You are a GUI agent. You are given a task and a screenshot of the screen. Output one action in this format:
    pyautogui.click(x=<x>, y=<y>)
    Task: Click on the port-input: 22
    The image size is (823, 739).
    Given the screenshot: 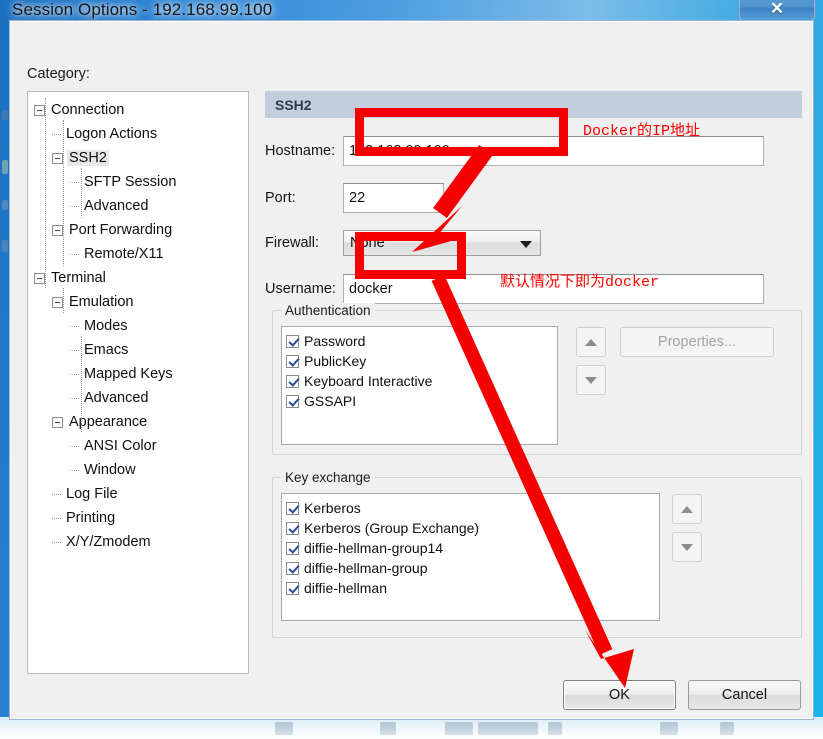 What is the action you would take?
    pyautogui.click(x=393, y=198)
    